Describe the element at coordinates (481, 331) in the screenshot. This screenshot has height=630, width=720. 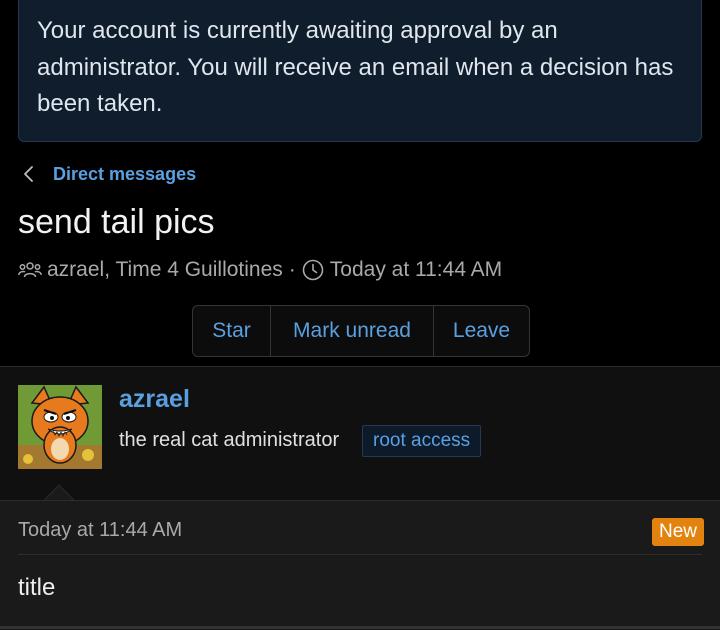
I see `leave-button: Leave` at that location.